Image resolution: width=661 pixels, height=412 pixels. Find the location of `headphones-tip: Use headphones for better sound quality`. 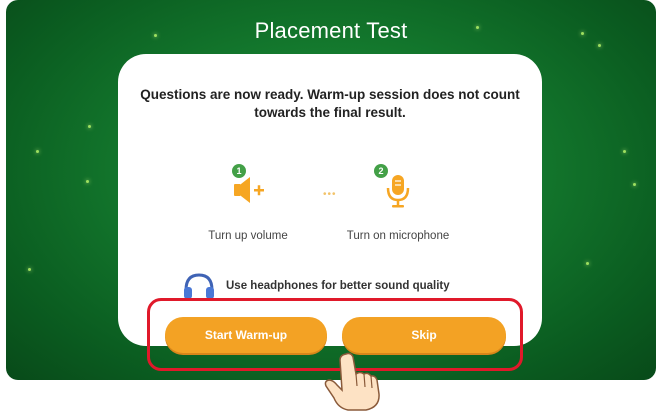

headphones-tip: Use headphones for better sound quality is located at coordinates (316, 286).